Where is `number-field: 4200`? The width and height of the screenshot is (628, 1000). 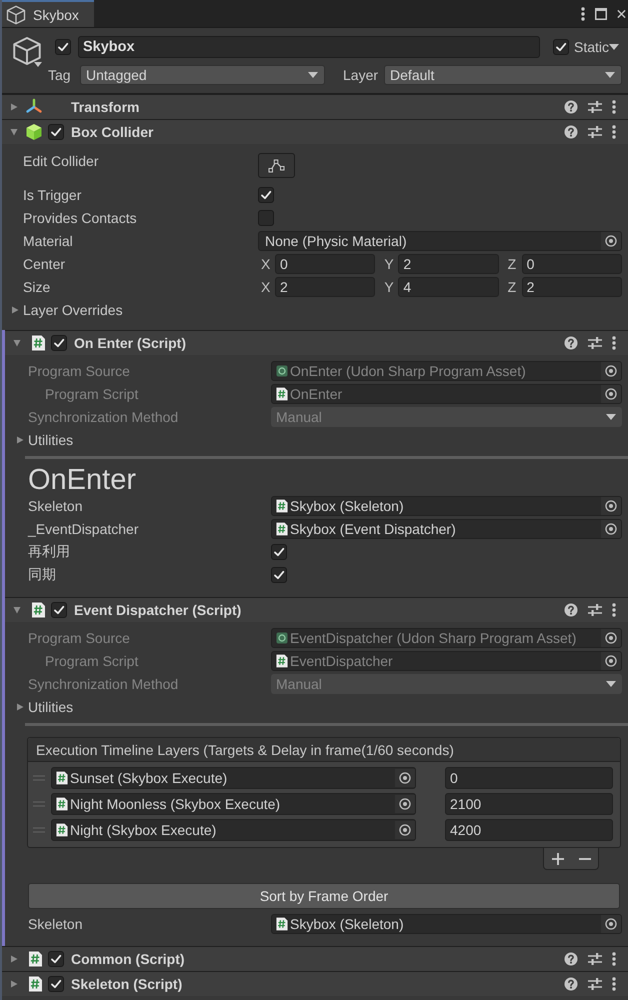
number-field: 4200 is located at coordinates (529, 830).